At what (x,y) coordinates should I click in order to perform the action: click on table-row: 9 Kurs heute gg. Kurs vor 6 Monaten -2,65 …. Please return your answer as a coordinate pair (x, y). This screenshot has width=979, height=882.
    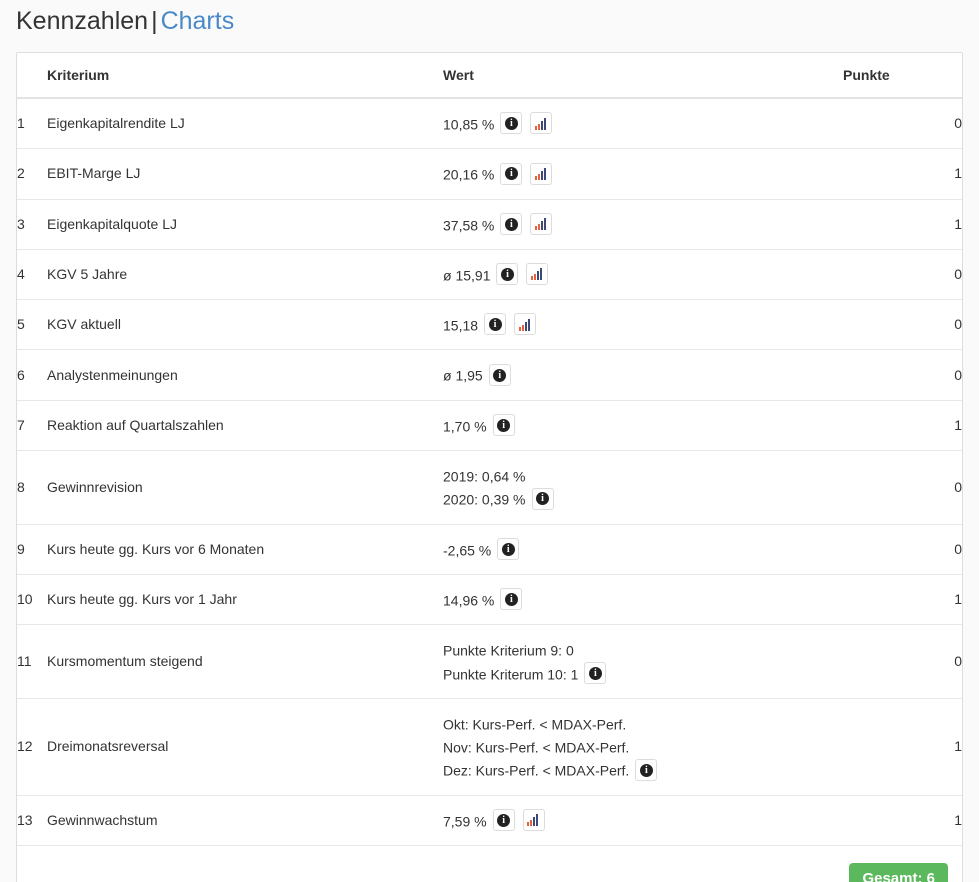
    Looking at the image, I should click on (489, 549).